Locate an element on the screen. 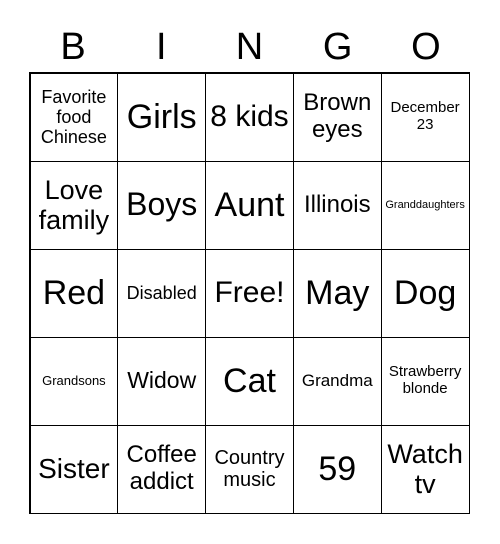  bingo-cell: Watch tv is located at coordinates (425, 469).